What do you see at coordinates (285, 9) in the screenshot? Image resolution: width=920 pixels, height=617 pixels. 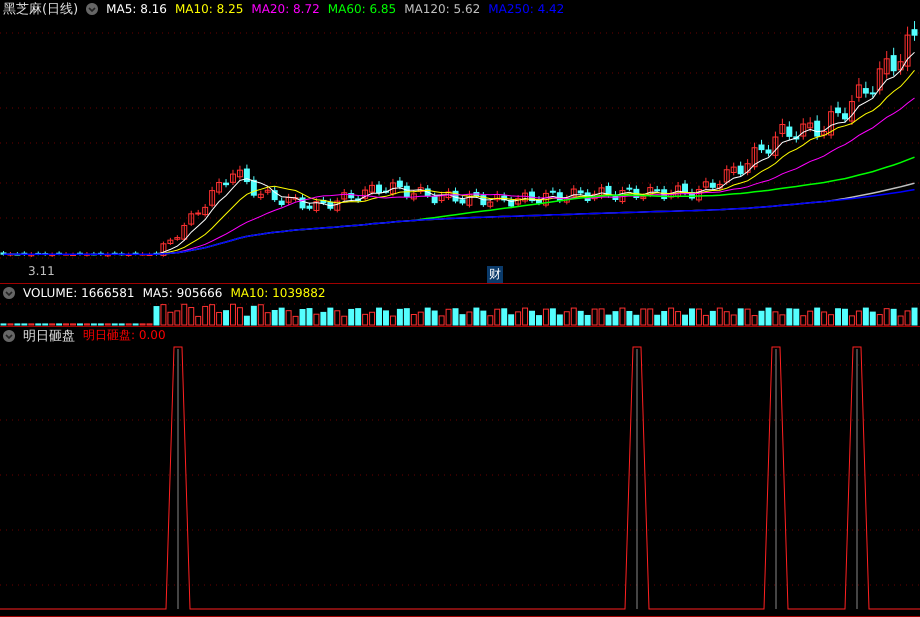 I see `ma-legend-label: MA20: 8.72` at bounding box center [285, 9].